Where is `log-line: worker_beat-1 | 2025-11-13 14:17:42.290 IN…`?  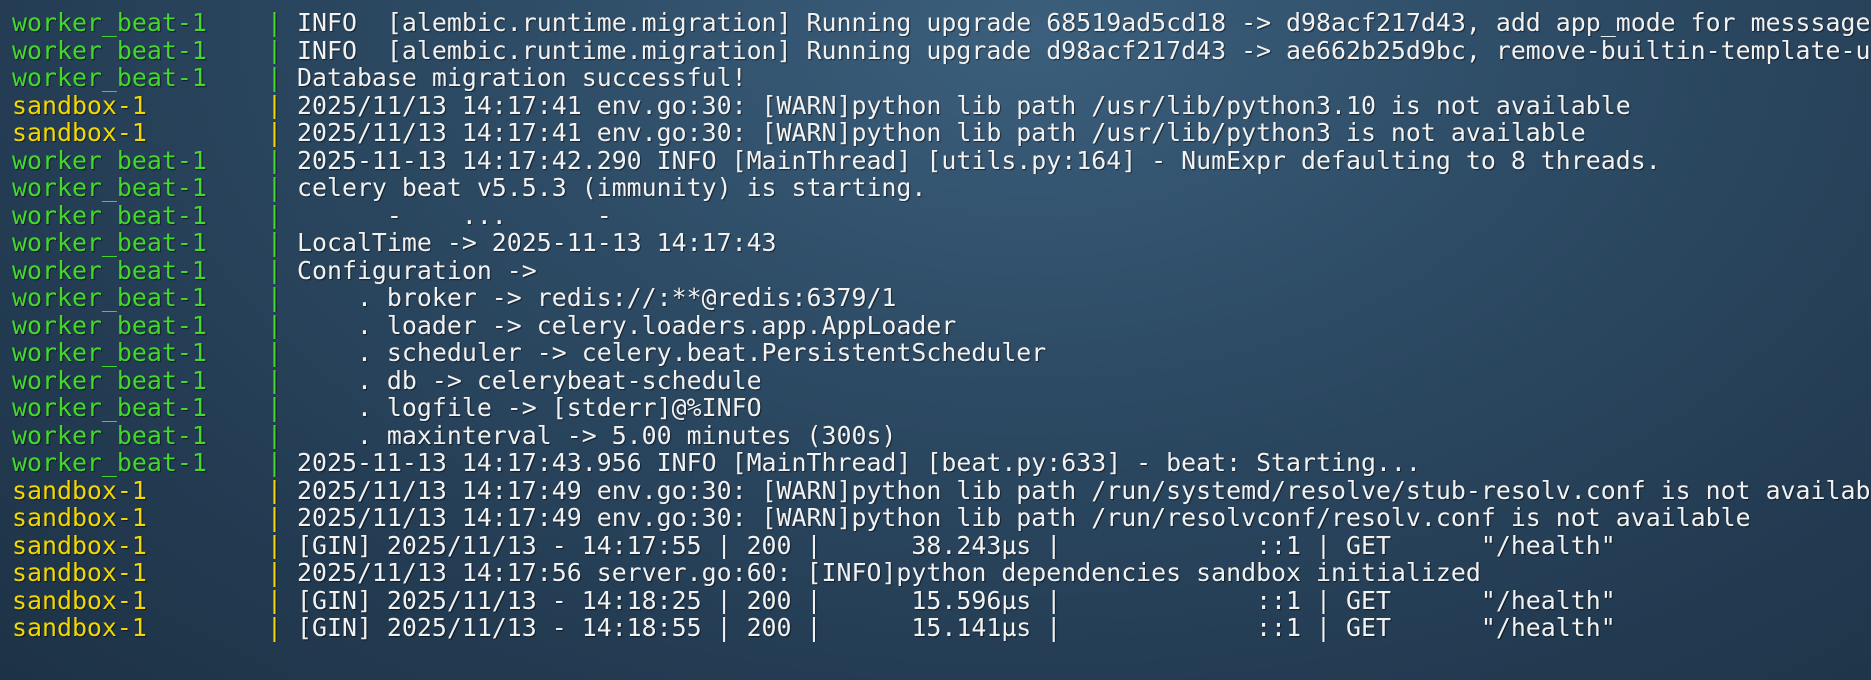
log-line: worker_beat-1 | 2025-11-13 14:17:42.290 IN… is located at coordinates (941, 161).